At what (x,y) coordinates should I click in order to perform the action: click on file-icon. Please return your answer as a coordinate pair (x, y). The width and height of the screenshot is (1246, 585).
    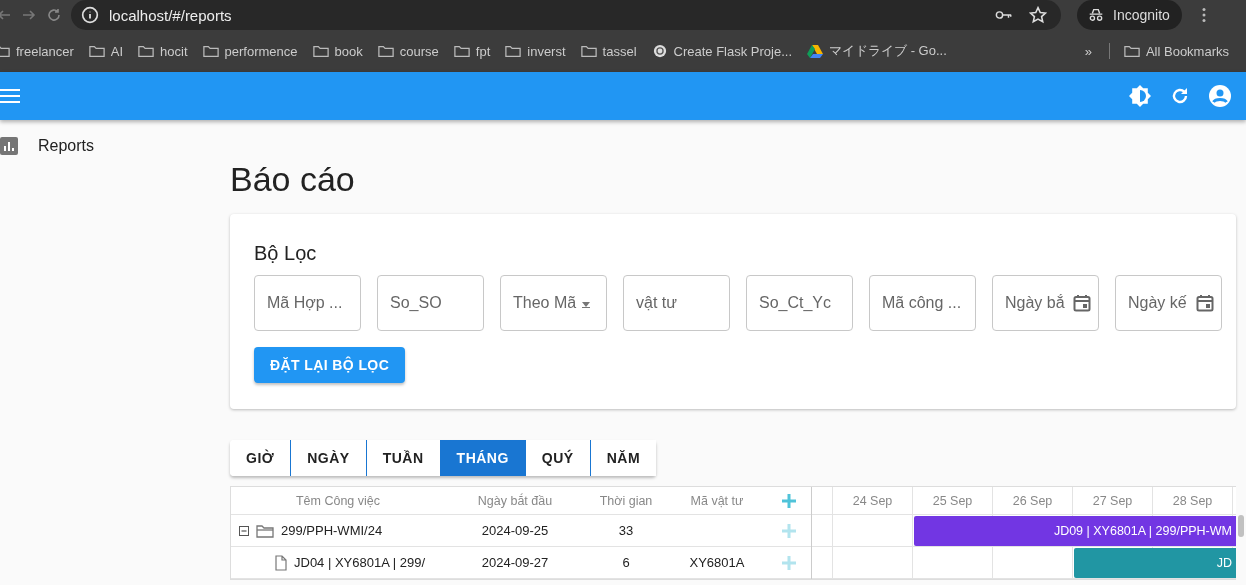
    Looking at the image, I should click on (281, 562).